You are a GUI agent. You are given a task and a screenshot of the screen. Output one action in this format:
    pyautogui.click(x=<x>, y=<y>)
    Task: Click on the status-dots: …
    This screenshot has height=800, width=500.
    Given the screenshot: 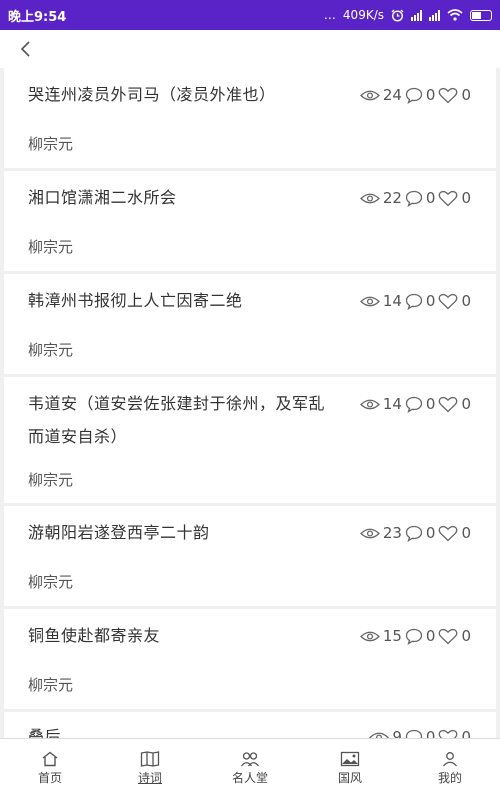 What is the action you would take?
    pyautogui.click(x=329, y=15)
    